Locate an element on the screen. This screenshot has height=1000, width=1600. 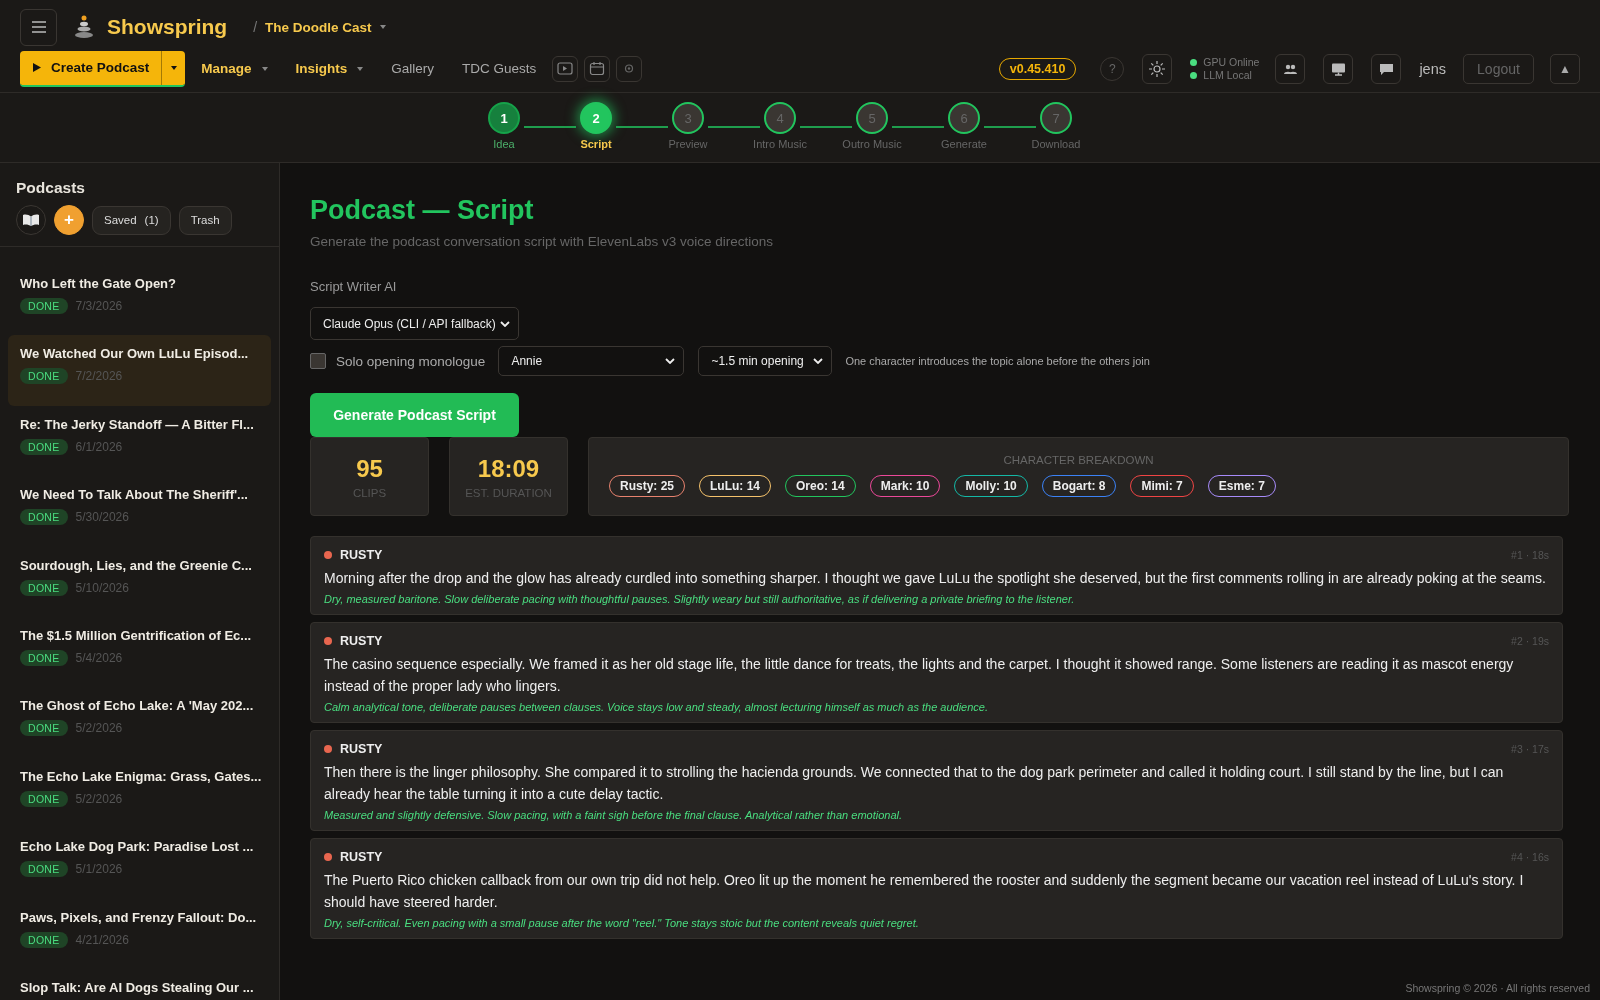
workspace-selector: The Doodle Cast is located at coordinates (325, 27).